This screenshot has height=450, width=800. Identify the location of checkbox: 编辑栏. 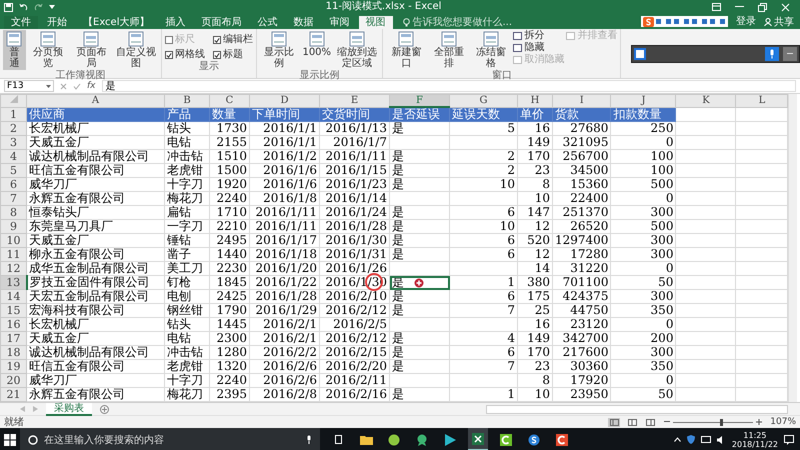
(232, 40).